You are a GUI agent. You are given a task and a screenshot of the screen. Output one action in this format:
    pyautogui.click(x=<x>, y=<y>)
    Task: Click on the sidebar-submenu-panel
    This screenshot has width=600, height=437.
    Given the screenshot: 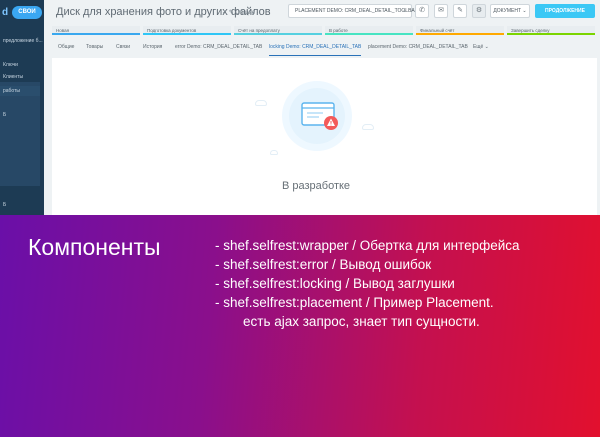 What is the action you would take?
    pyautogui.click(x=20, y=134)
    